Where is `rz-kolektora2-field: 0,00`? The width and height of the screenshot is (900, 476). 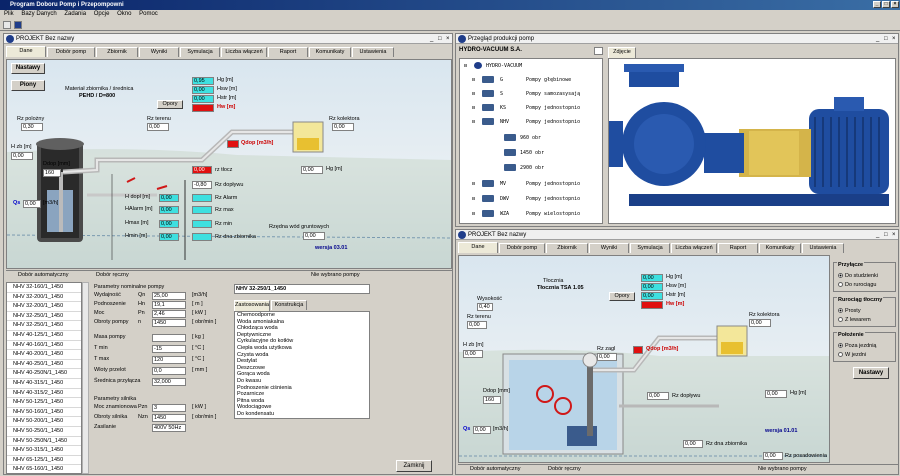
rz-kolektora2-field: 0,00 is located at coordinates (760, 323).